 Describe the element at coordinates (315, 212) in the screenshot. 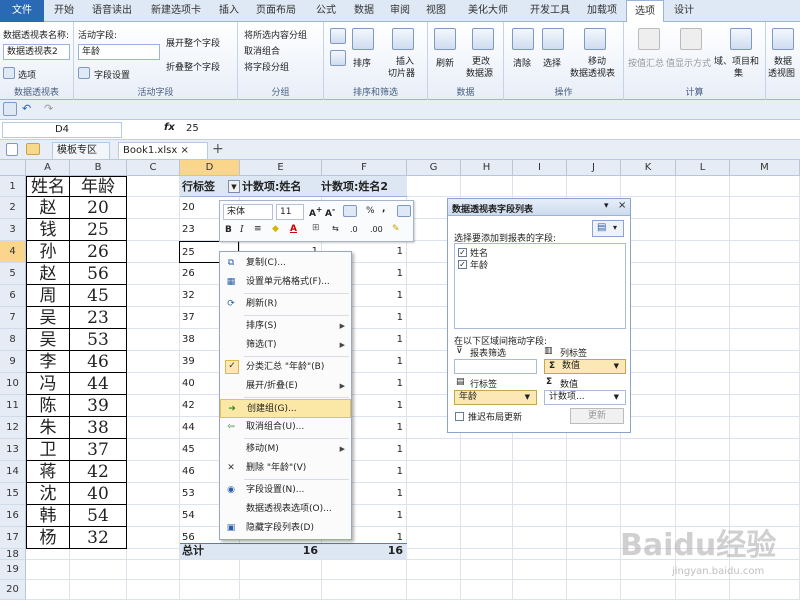

I see `grow-font-icon: A+` at that location.